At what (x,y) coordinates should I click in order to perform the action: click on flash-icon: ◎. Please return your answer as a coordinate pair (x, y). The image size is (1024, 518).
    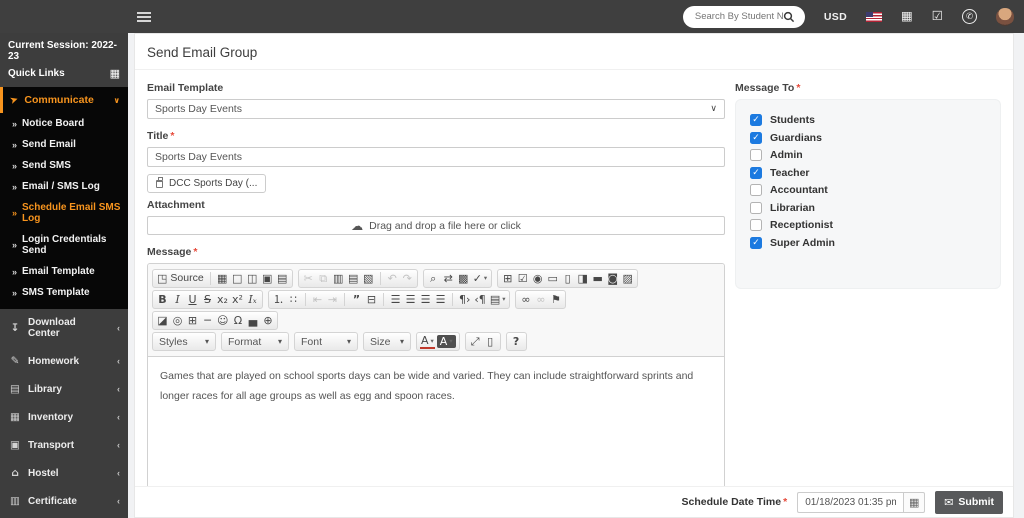
    Looking at the image, I should click on (177, 320).